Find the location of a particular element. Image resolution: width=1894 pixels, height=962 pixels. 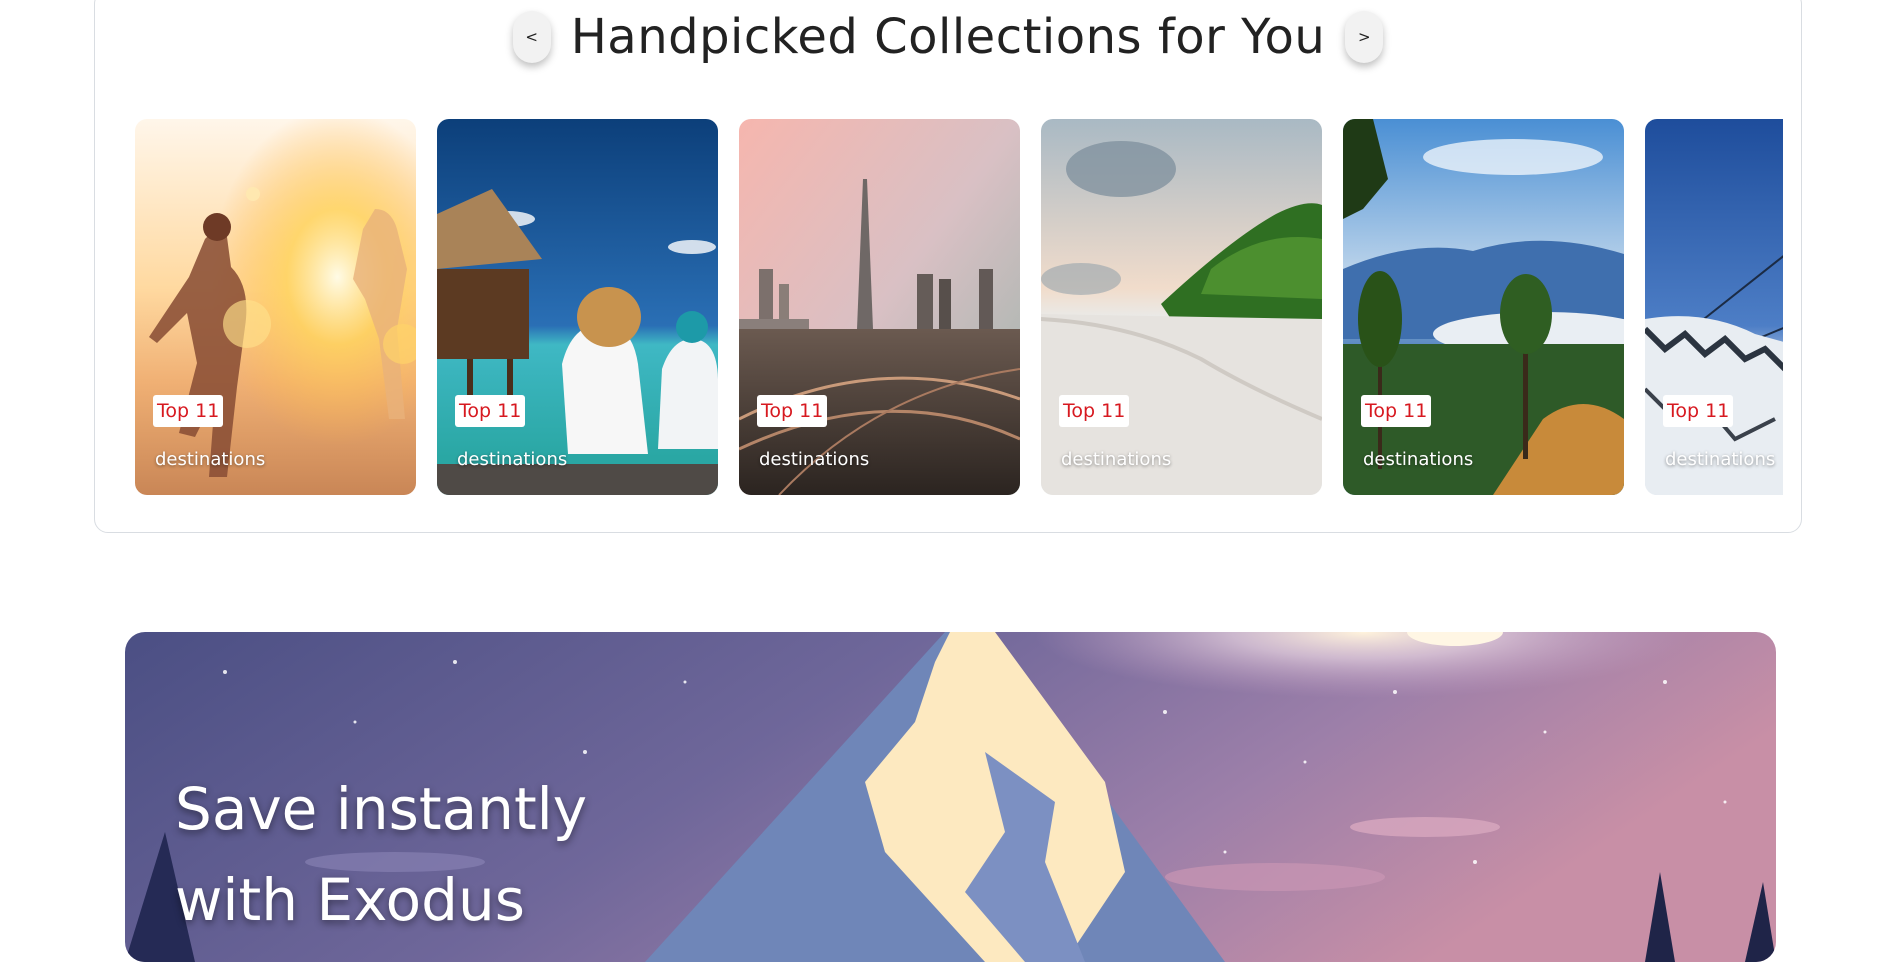

collections-heading-row: < Handpicked Collections for You > is located at coordinates (948, 37).